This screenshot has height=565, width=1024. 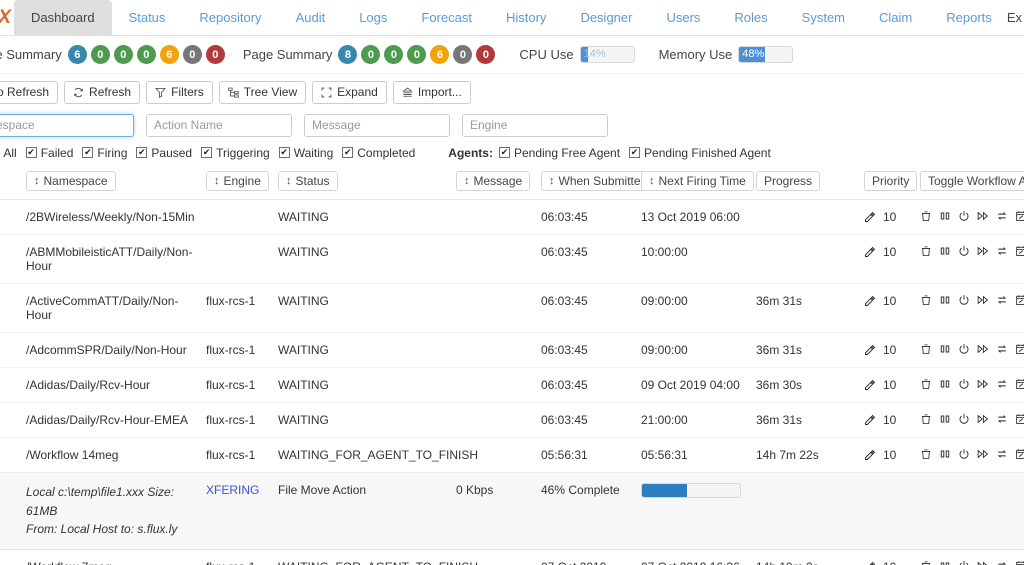 What do you see at coordinates (104, 153) in the screenshot?
I see `checkbox-firing: ✔ Firing` at bounding box center [104, 153].